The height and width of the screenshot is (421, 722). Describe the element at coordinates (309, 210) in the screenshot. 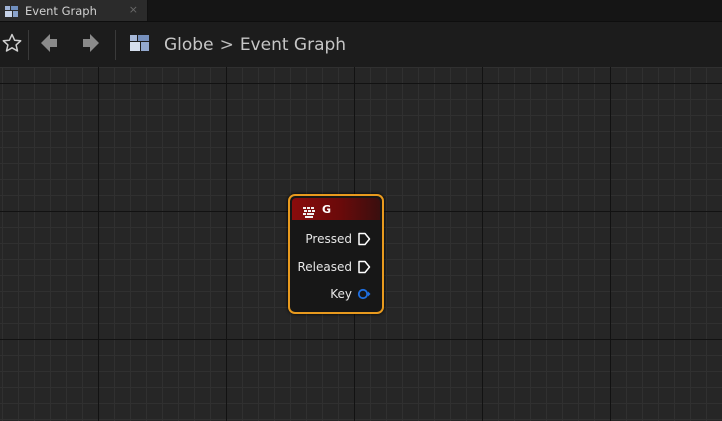

I see `keyboard-icon` at that location.